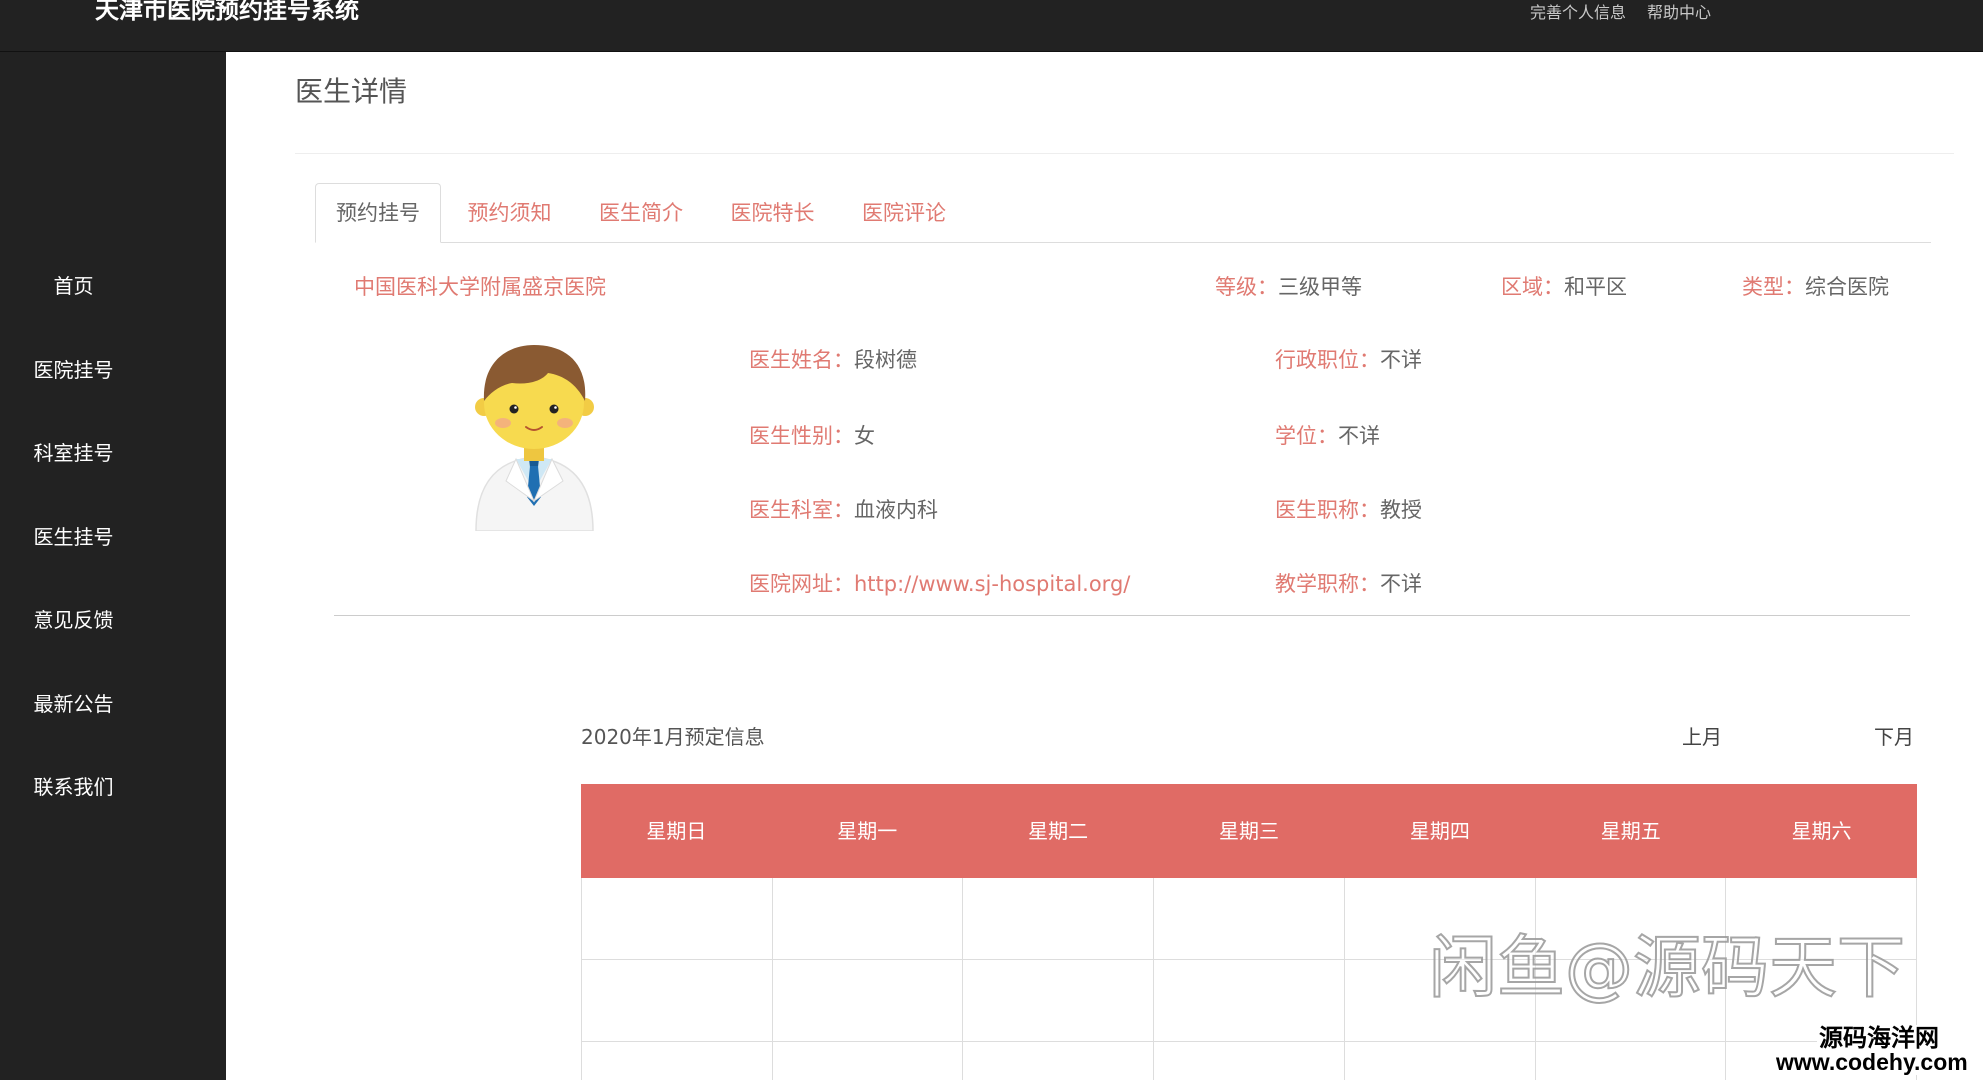  What do you see at coordinates (1847, 287) in the screenshot?
I see `hospital-type-value: 综合医院` at bounding box center [1847, 287].